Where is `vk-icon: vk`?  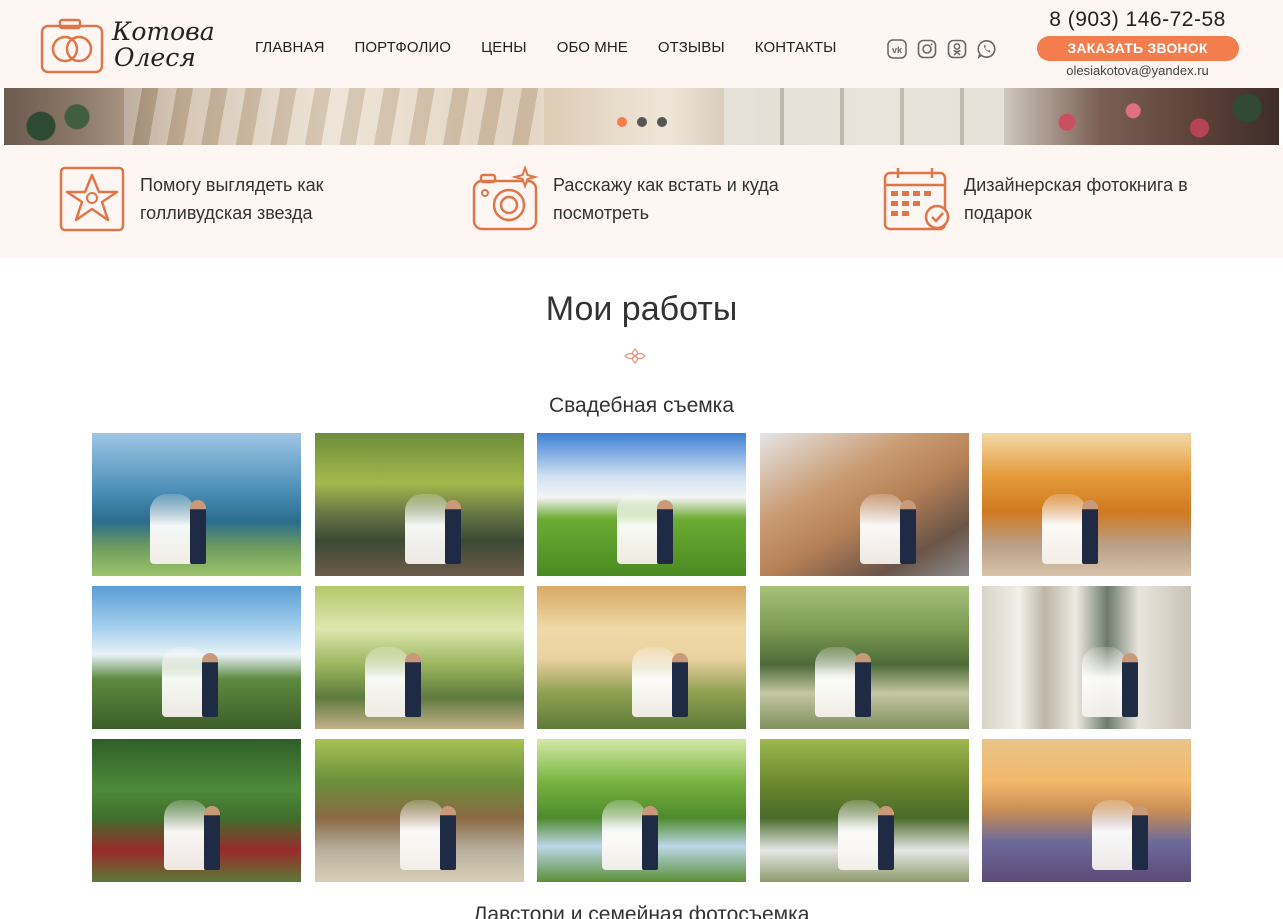 vk-icon: vk is located at coordinates (897, 49).